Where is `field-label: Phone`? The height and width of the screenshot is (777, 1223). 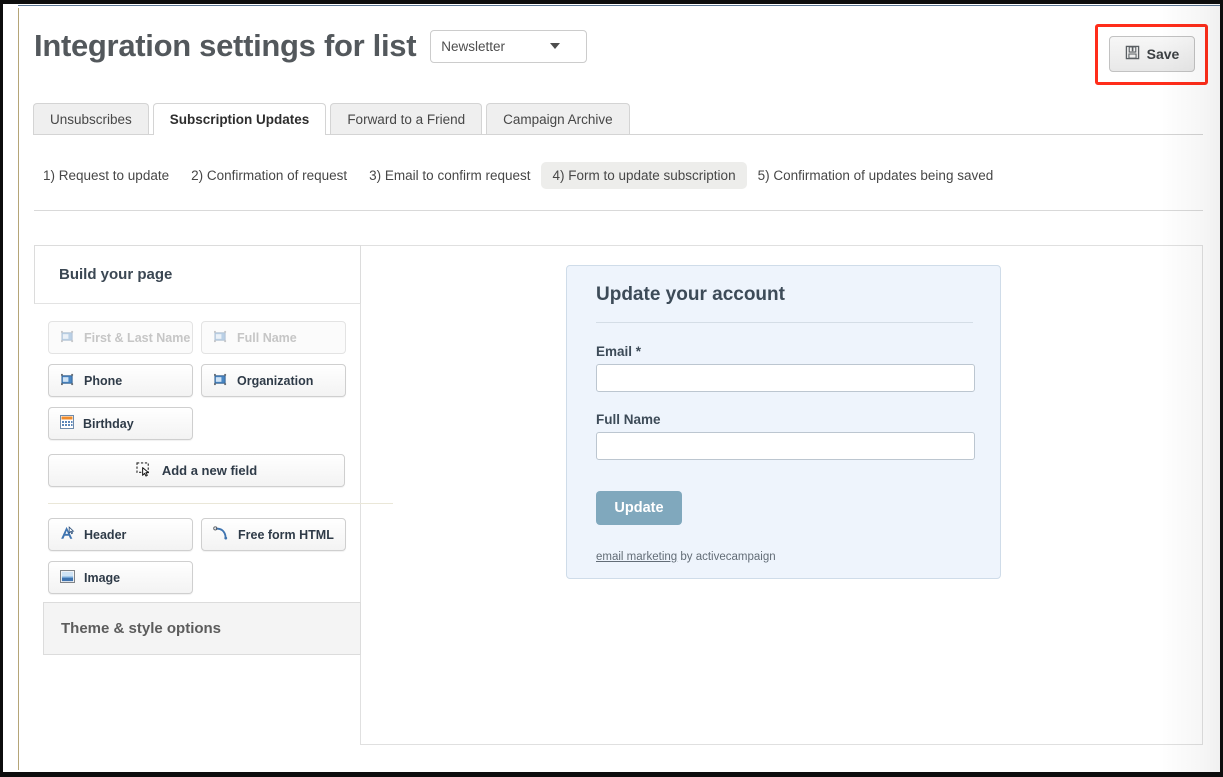
field-label: Phone is located at coordinates (103, 380).